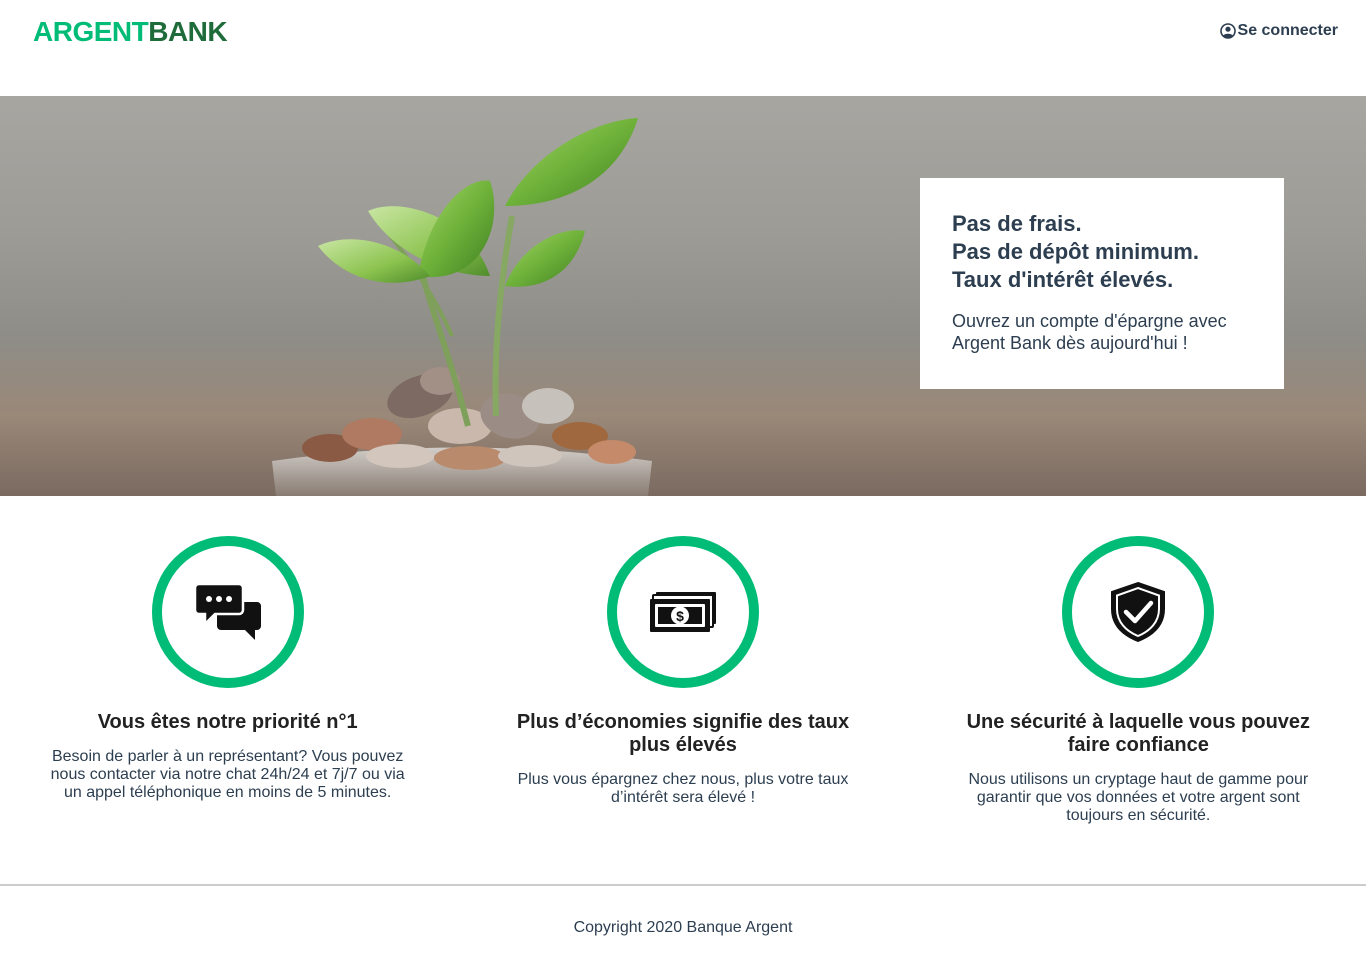 This screenshot has width=1366, height=960. What do you see at coordinates (1063, 279) in the screenshot?
I see `hero-subtitle-high-rates: Taux d'intérêt élevés.` at bounding box center [1063, 279].